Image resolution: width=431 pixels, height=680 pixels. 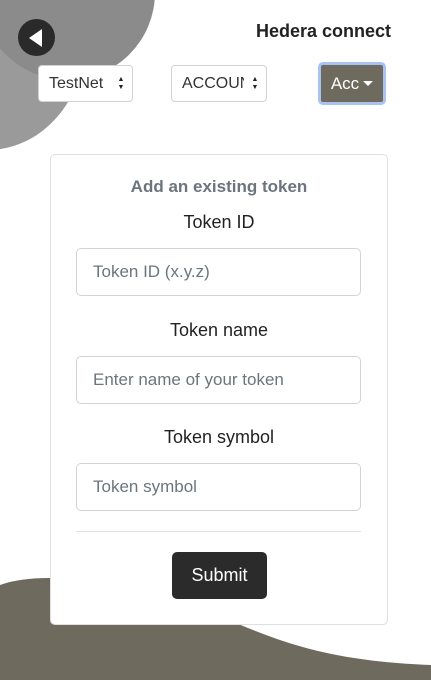 I want to click on submit-button: Submit, so click(x=219, y=575).